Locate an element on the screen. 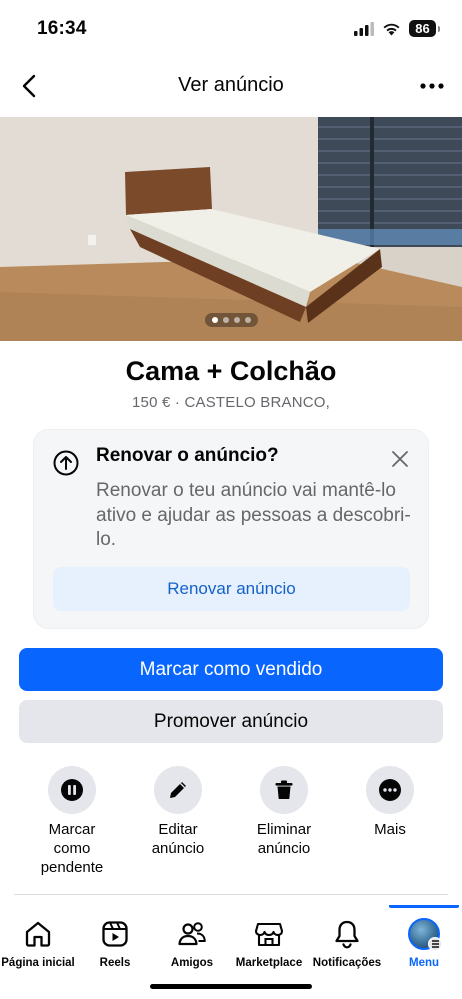  more-actions-button: Mais is located at coordinates (390, 802).